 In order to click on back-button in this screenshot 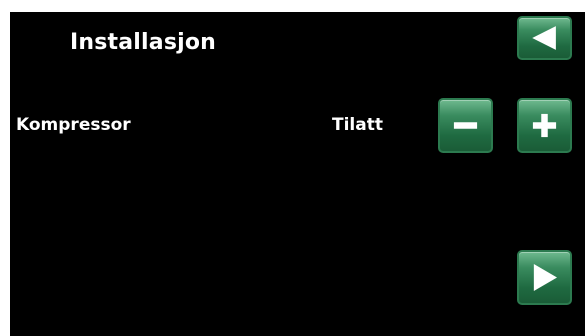, I will do `click(544, 38)`.